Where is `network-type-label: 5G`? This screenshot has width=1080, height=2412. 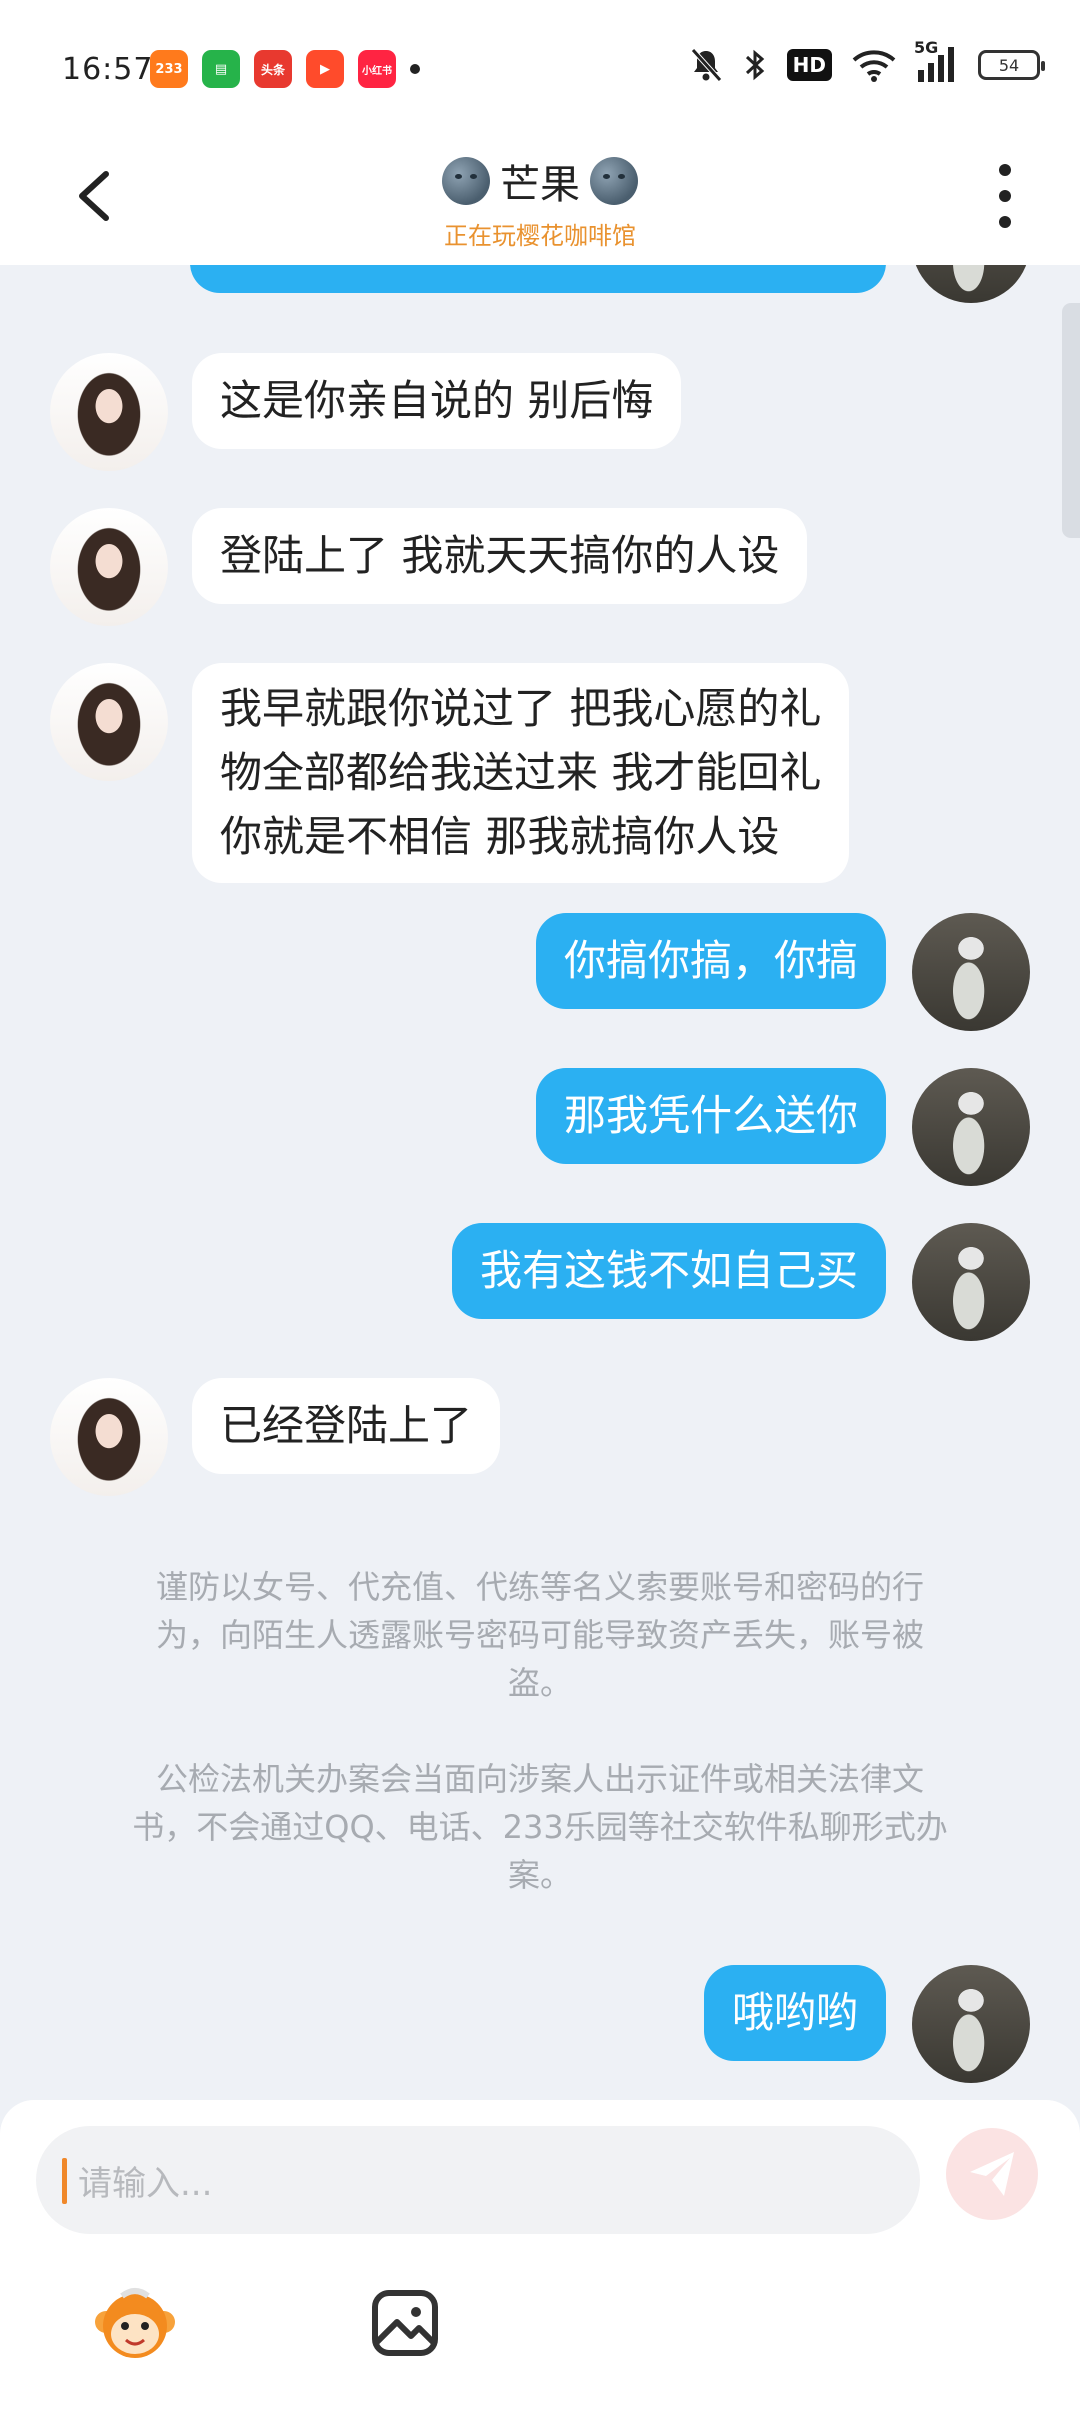 network-type-label: 5G is located at coordinates (926, 47).